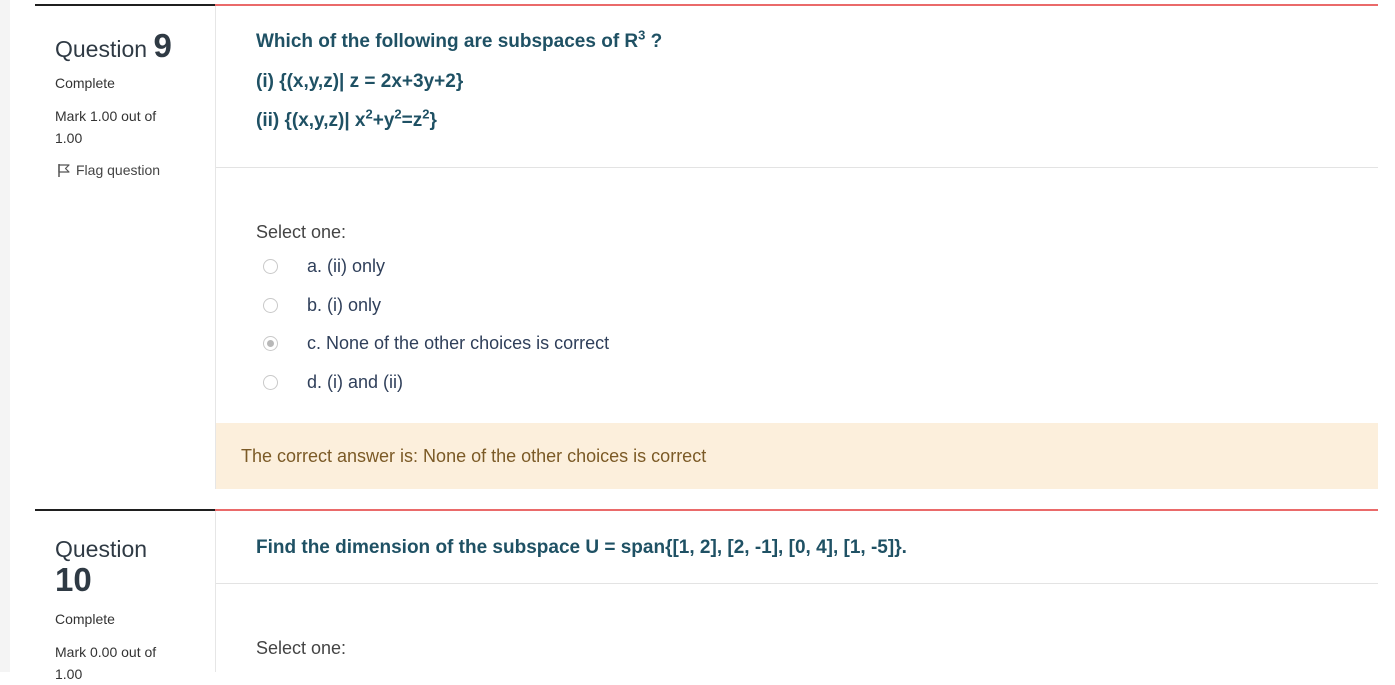  What do you see at coordinates (383, 120) in the screenshot?
I see `q9-line3-b: +y` at bounding box center [383, 120].